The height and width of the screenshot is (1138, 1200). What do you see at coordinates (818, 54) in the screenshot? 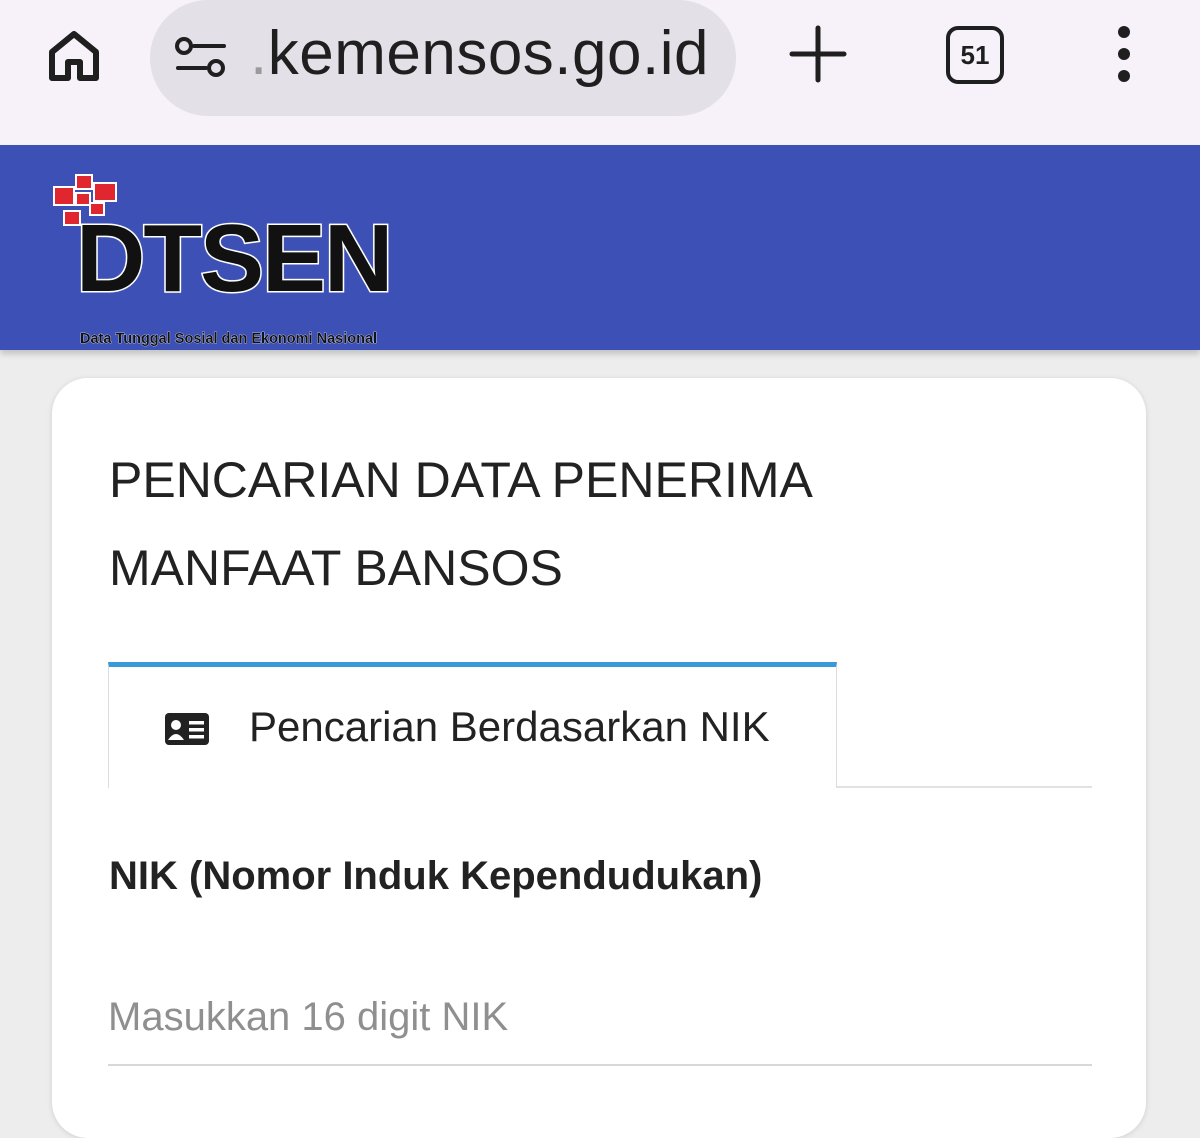
I see `new-tab-icon` at bounding box center [818, 54].